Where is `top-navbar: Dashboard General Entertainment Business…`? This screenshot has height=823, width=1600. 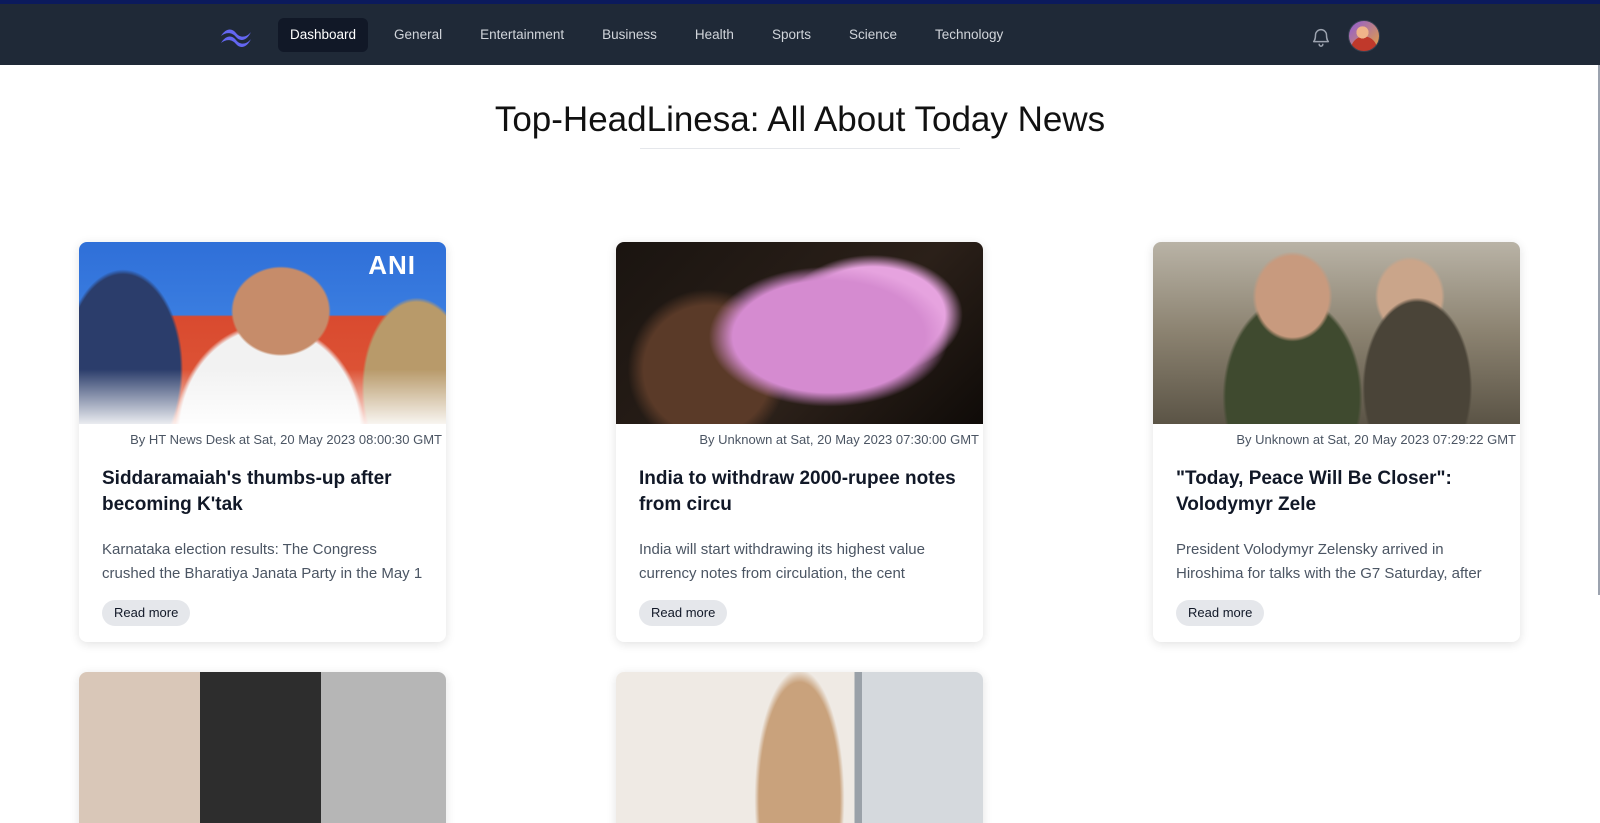 top-navbar: Dashboard General Entertainment Business… is located at coordinates (800, 32).